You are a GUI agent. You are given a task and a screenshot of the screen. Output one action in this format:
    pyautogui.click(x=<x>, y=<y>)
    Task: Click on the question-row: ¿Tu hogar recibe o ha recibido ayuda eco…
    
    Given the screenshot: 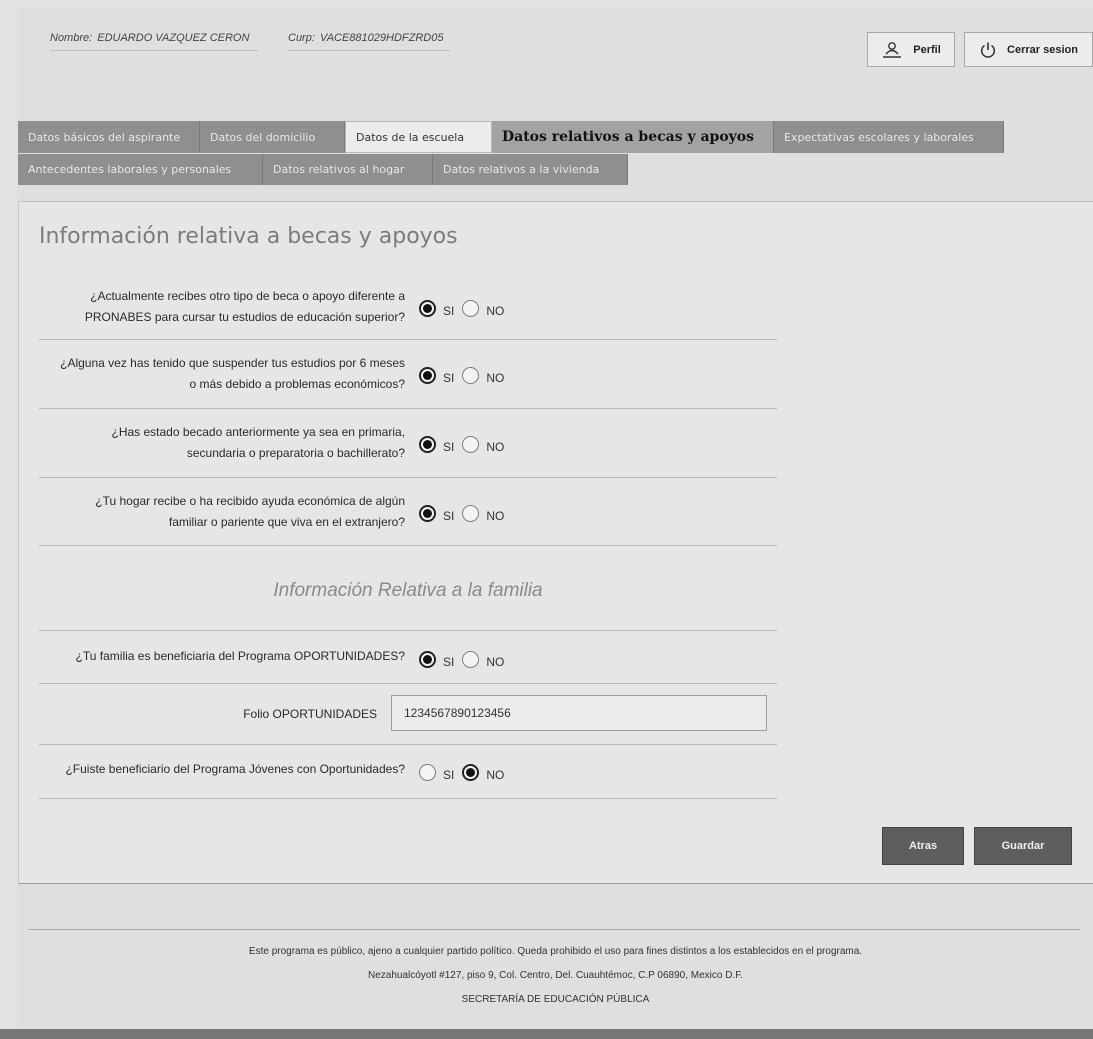 What is the action you would take?
    pyautogui.click(x=408, y=512)
    